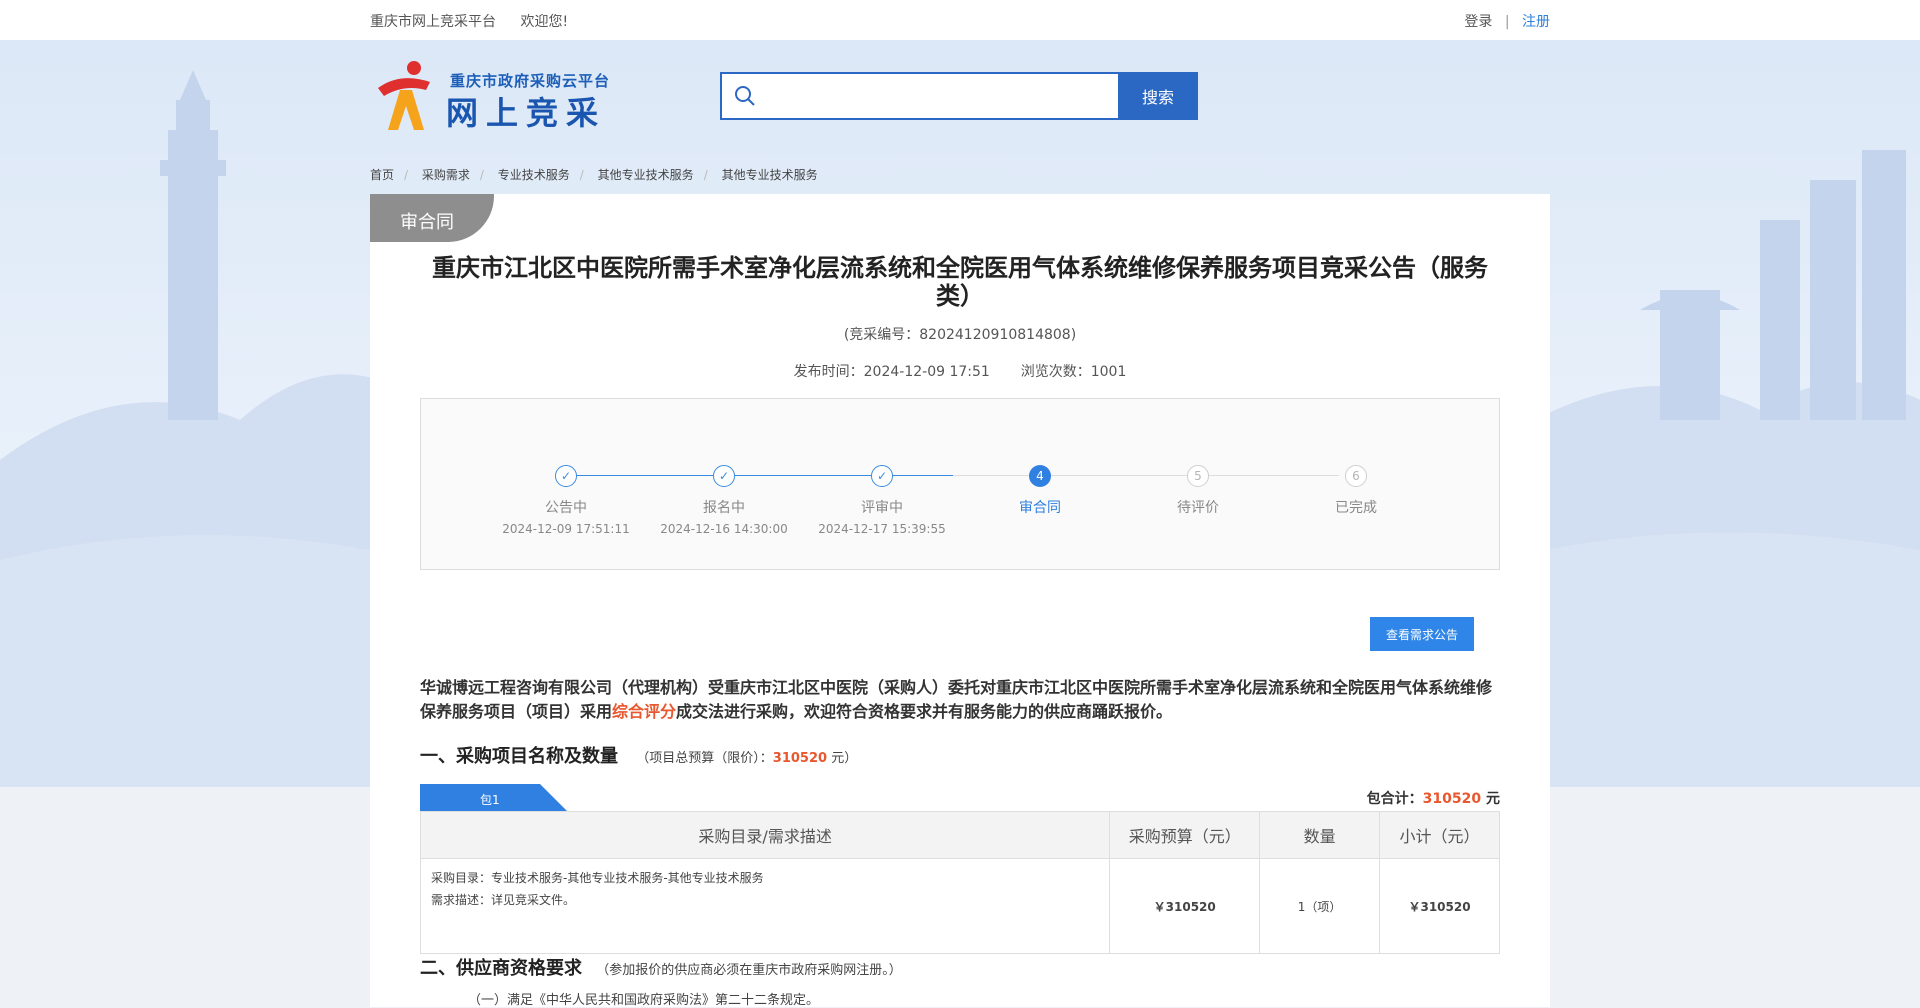 The width and height of the screenshot is (1920, 1008). What do you see at coordinates (1439, 906) in the screenshot?
I see `subtotal-cell: ￥310520` at bounding box center [1439, 906].